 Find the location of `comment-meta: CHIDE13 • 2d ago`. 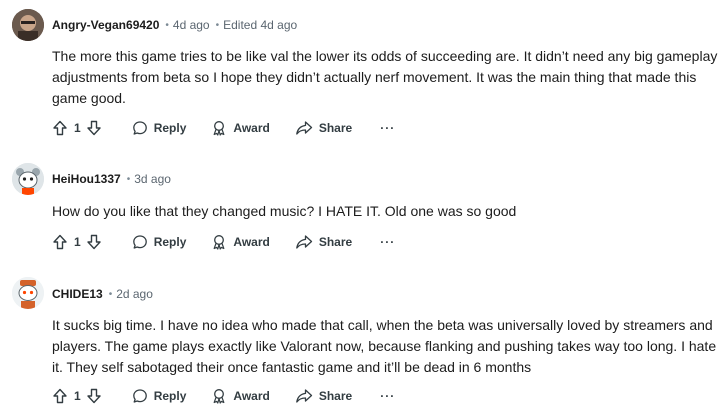

comment-meta: CHIDE13 • 2d ago is located at coordinates (102, 294).